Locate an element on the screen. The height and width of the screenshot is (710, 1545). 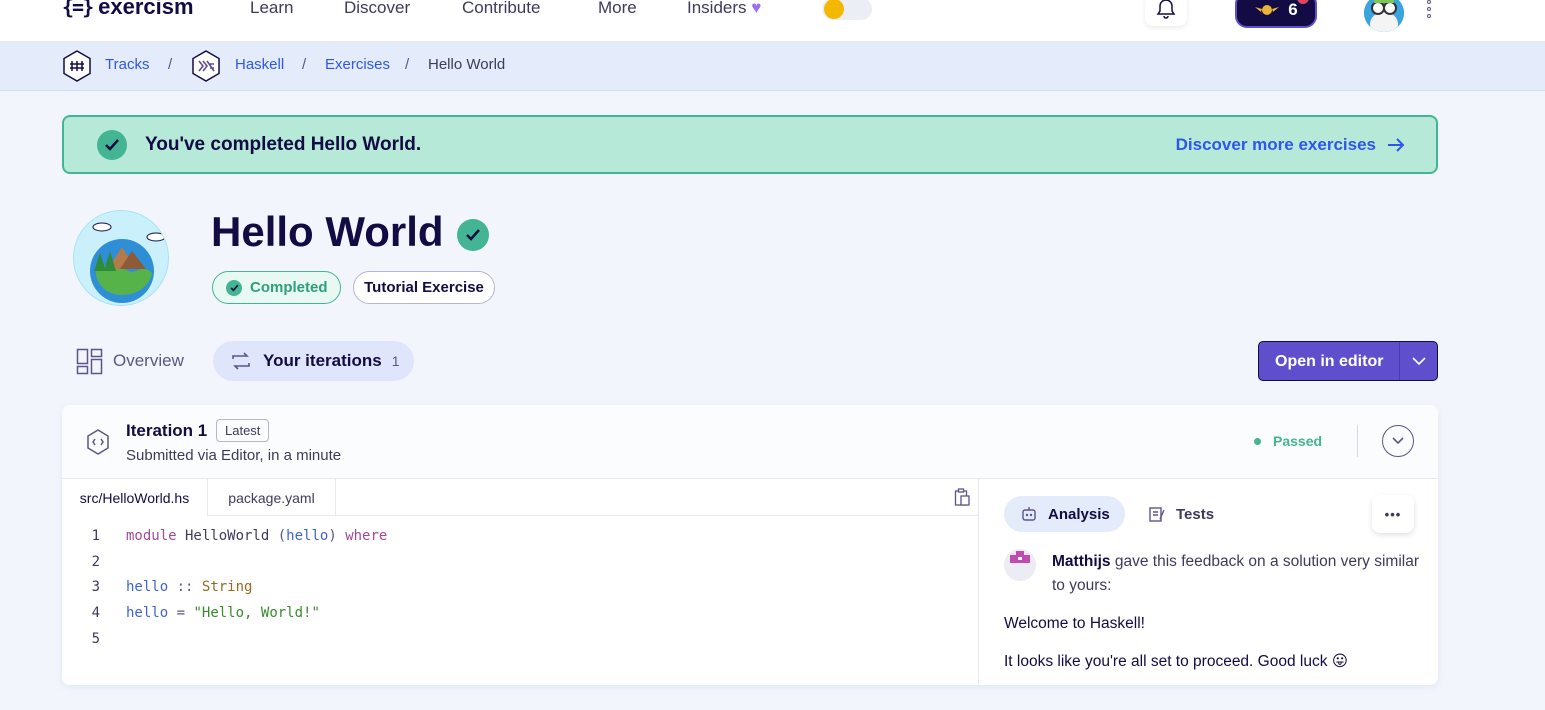
tab-tests-label: Tests is located at coordinates (1195, 514).